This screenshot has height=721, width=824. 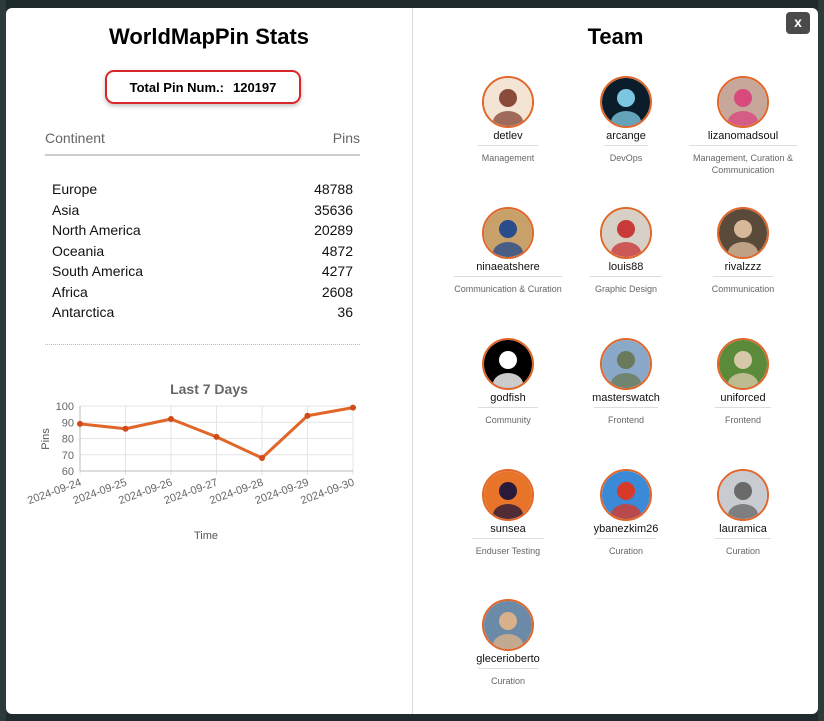 What do you see at coordinates (206, 536) in the screenshot?
I see `x-axis-title: Time` at bounding box center [206, 536].